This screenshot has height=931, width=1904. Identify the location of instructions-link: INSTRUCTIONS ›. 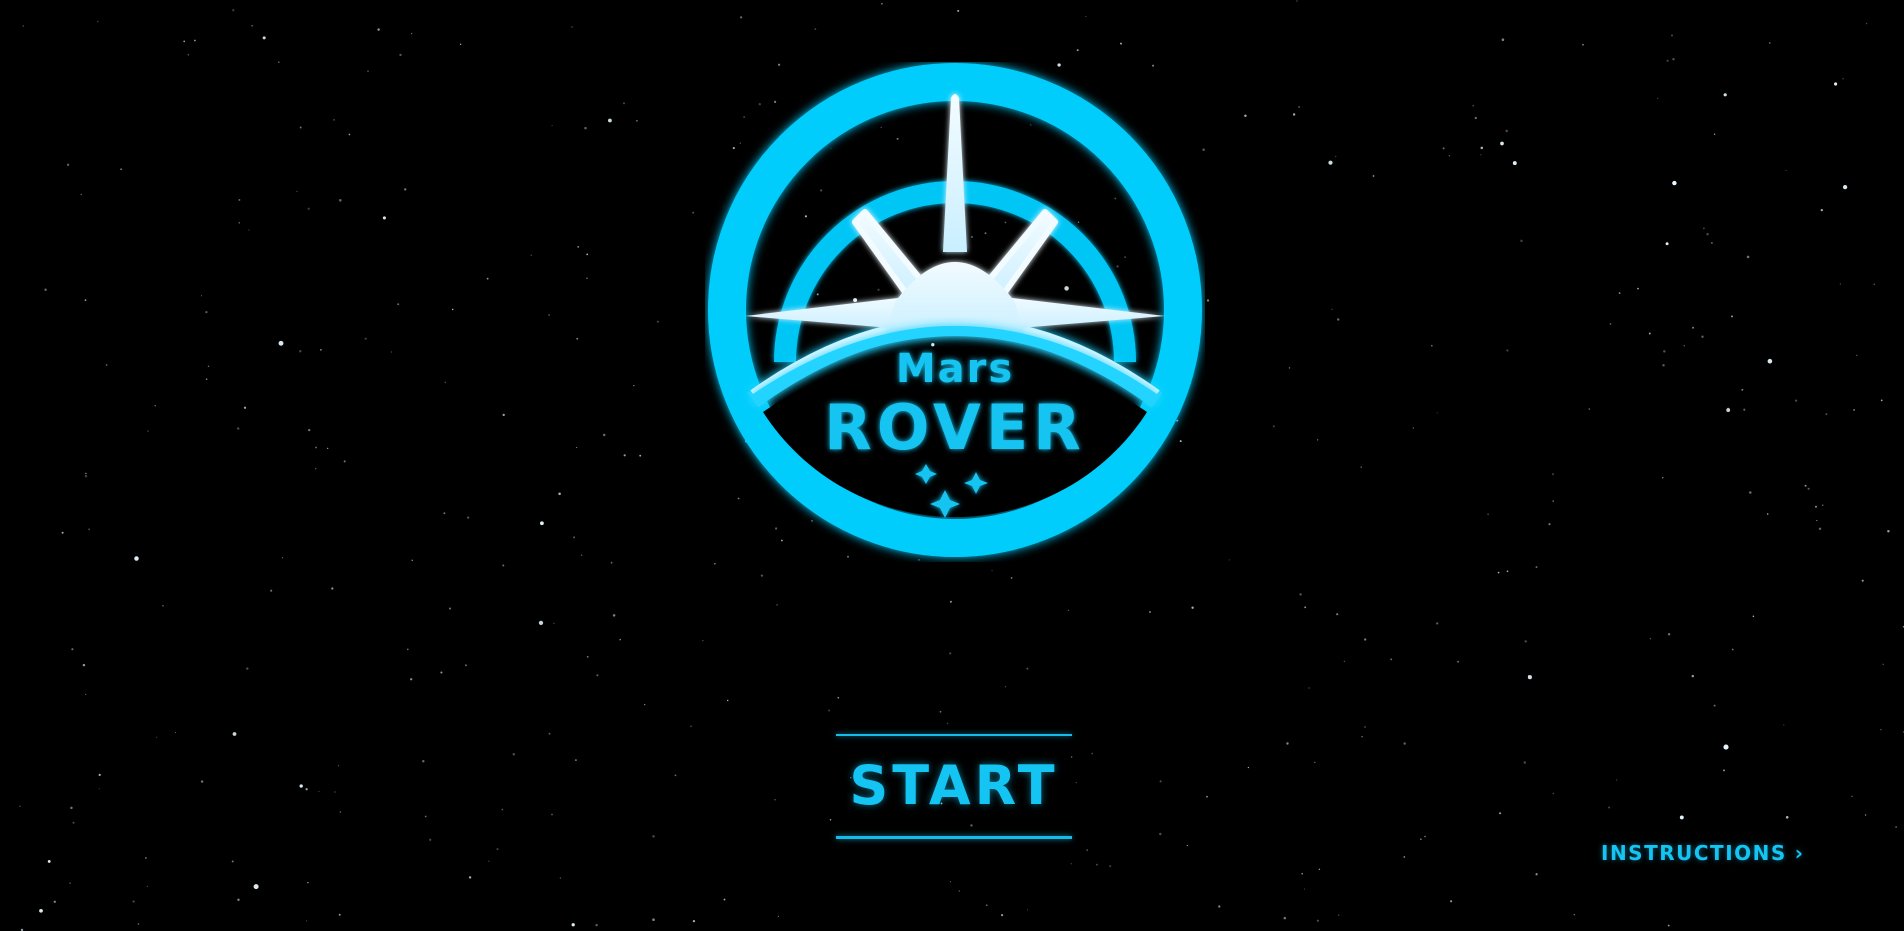
(1703, 853).